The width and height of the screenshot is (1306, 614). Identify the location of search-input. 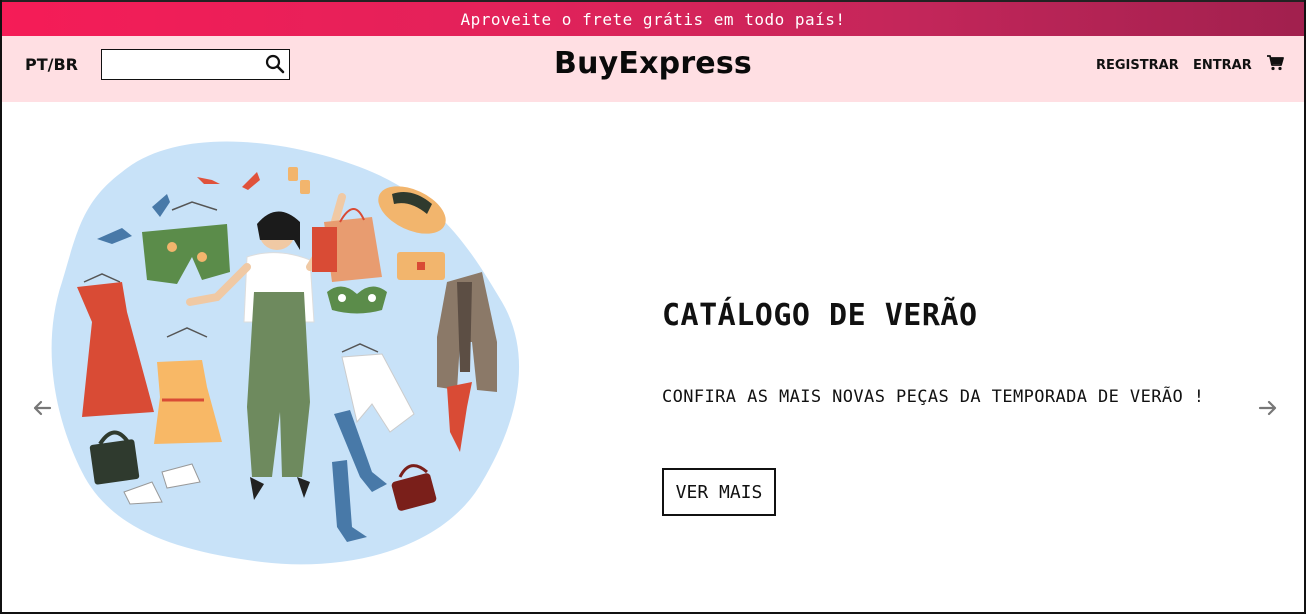
(182, 64).